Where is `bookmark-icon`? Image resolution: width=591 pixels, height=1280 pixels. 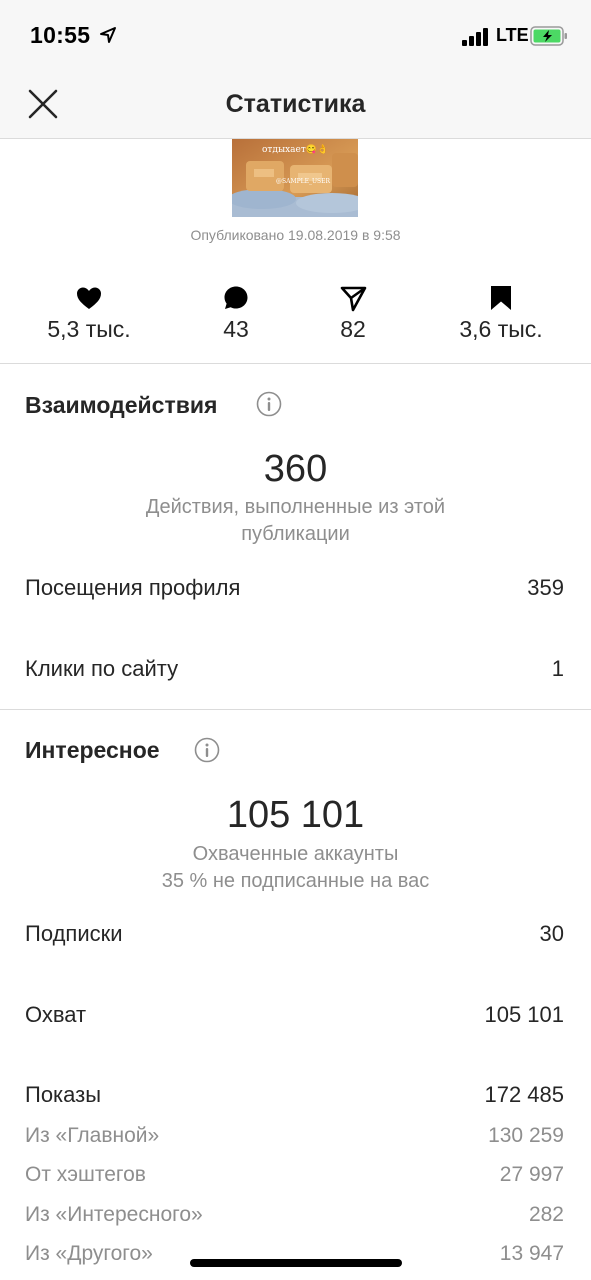
bookmark-icon is located at coordinates (501, 298).